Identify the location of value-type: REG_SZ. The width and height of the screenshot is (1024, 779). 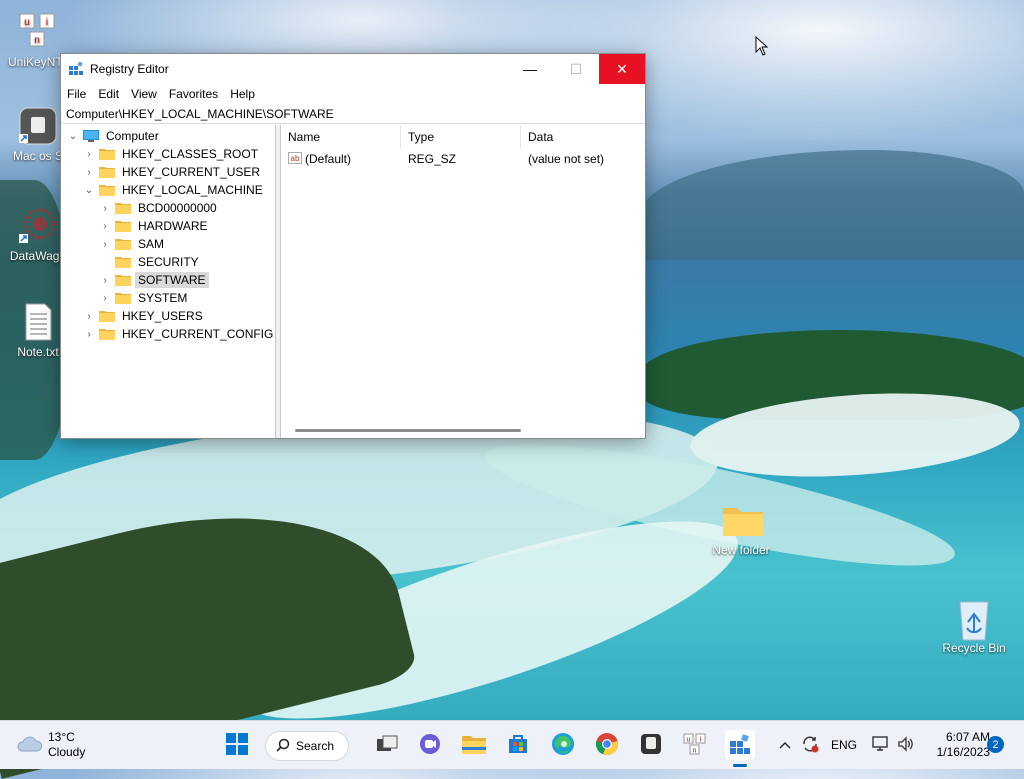
(432, 159).